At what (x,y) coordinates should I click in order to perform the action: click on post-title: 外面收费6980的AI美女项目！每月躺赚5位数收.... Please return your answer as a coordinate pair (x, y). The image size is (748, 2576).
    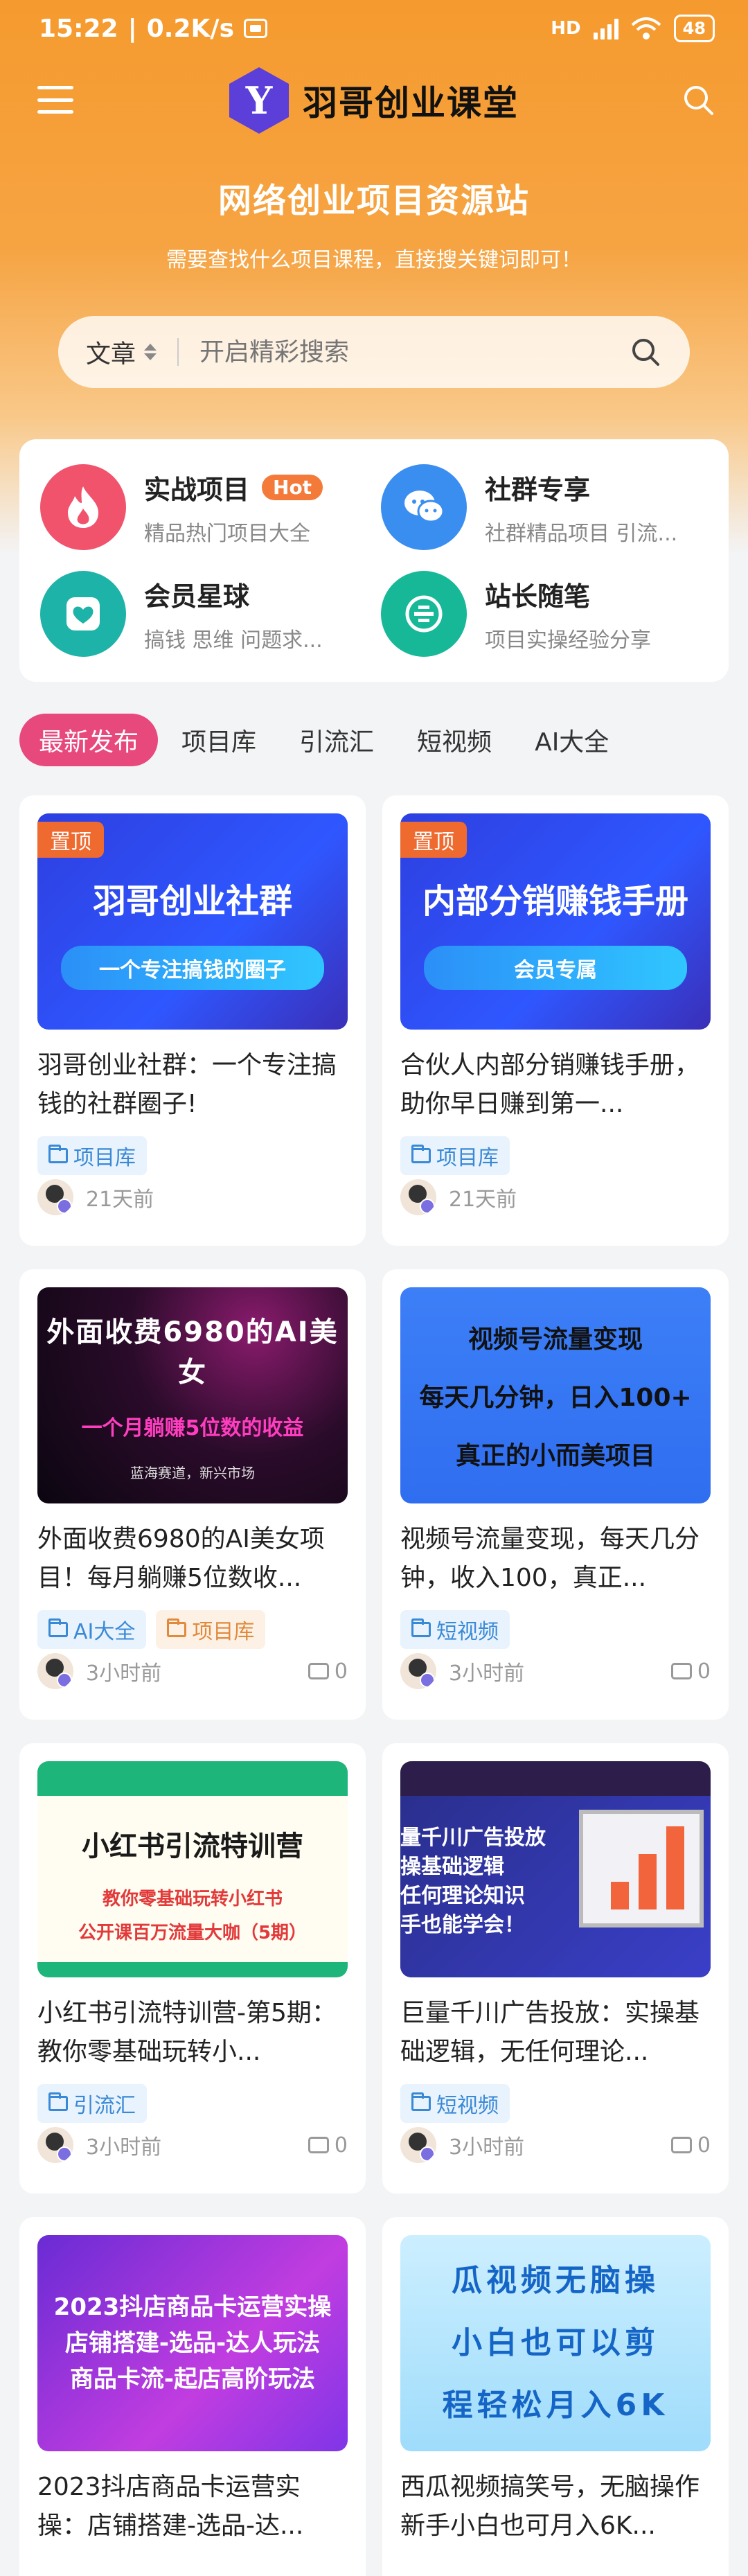
    Looking at the image, I should click on (192, 1559).